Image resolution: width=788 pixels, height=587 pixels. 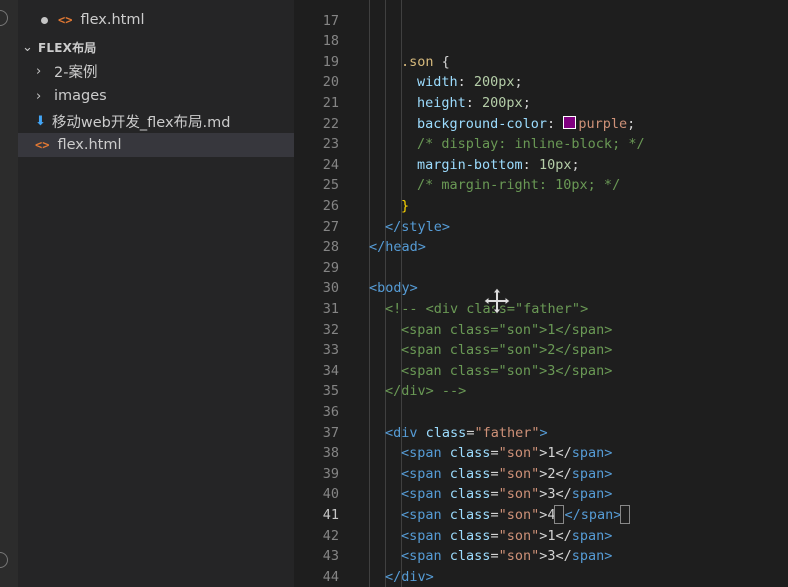 I want to click on code-token: height, so click(x=441, y=102).